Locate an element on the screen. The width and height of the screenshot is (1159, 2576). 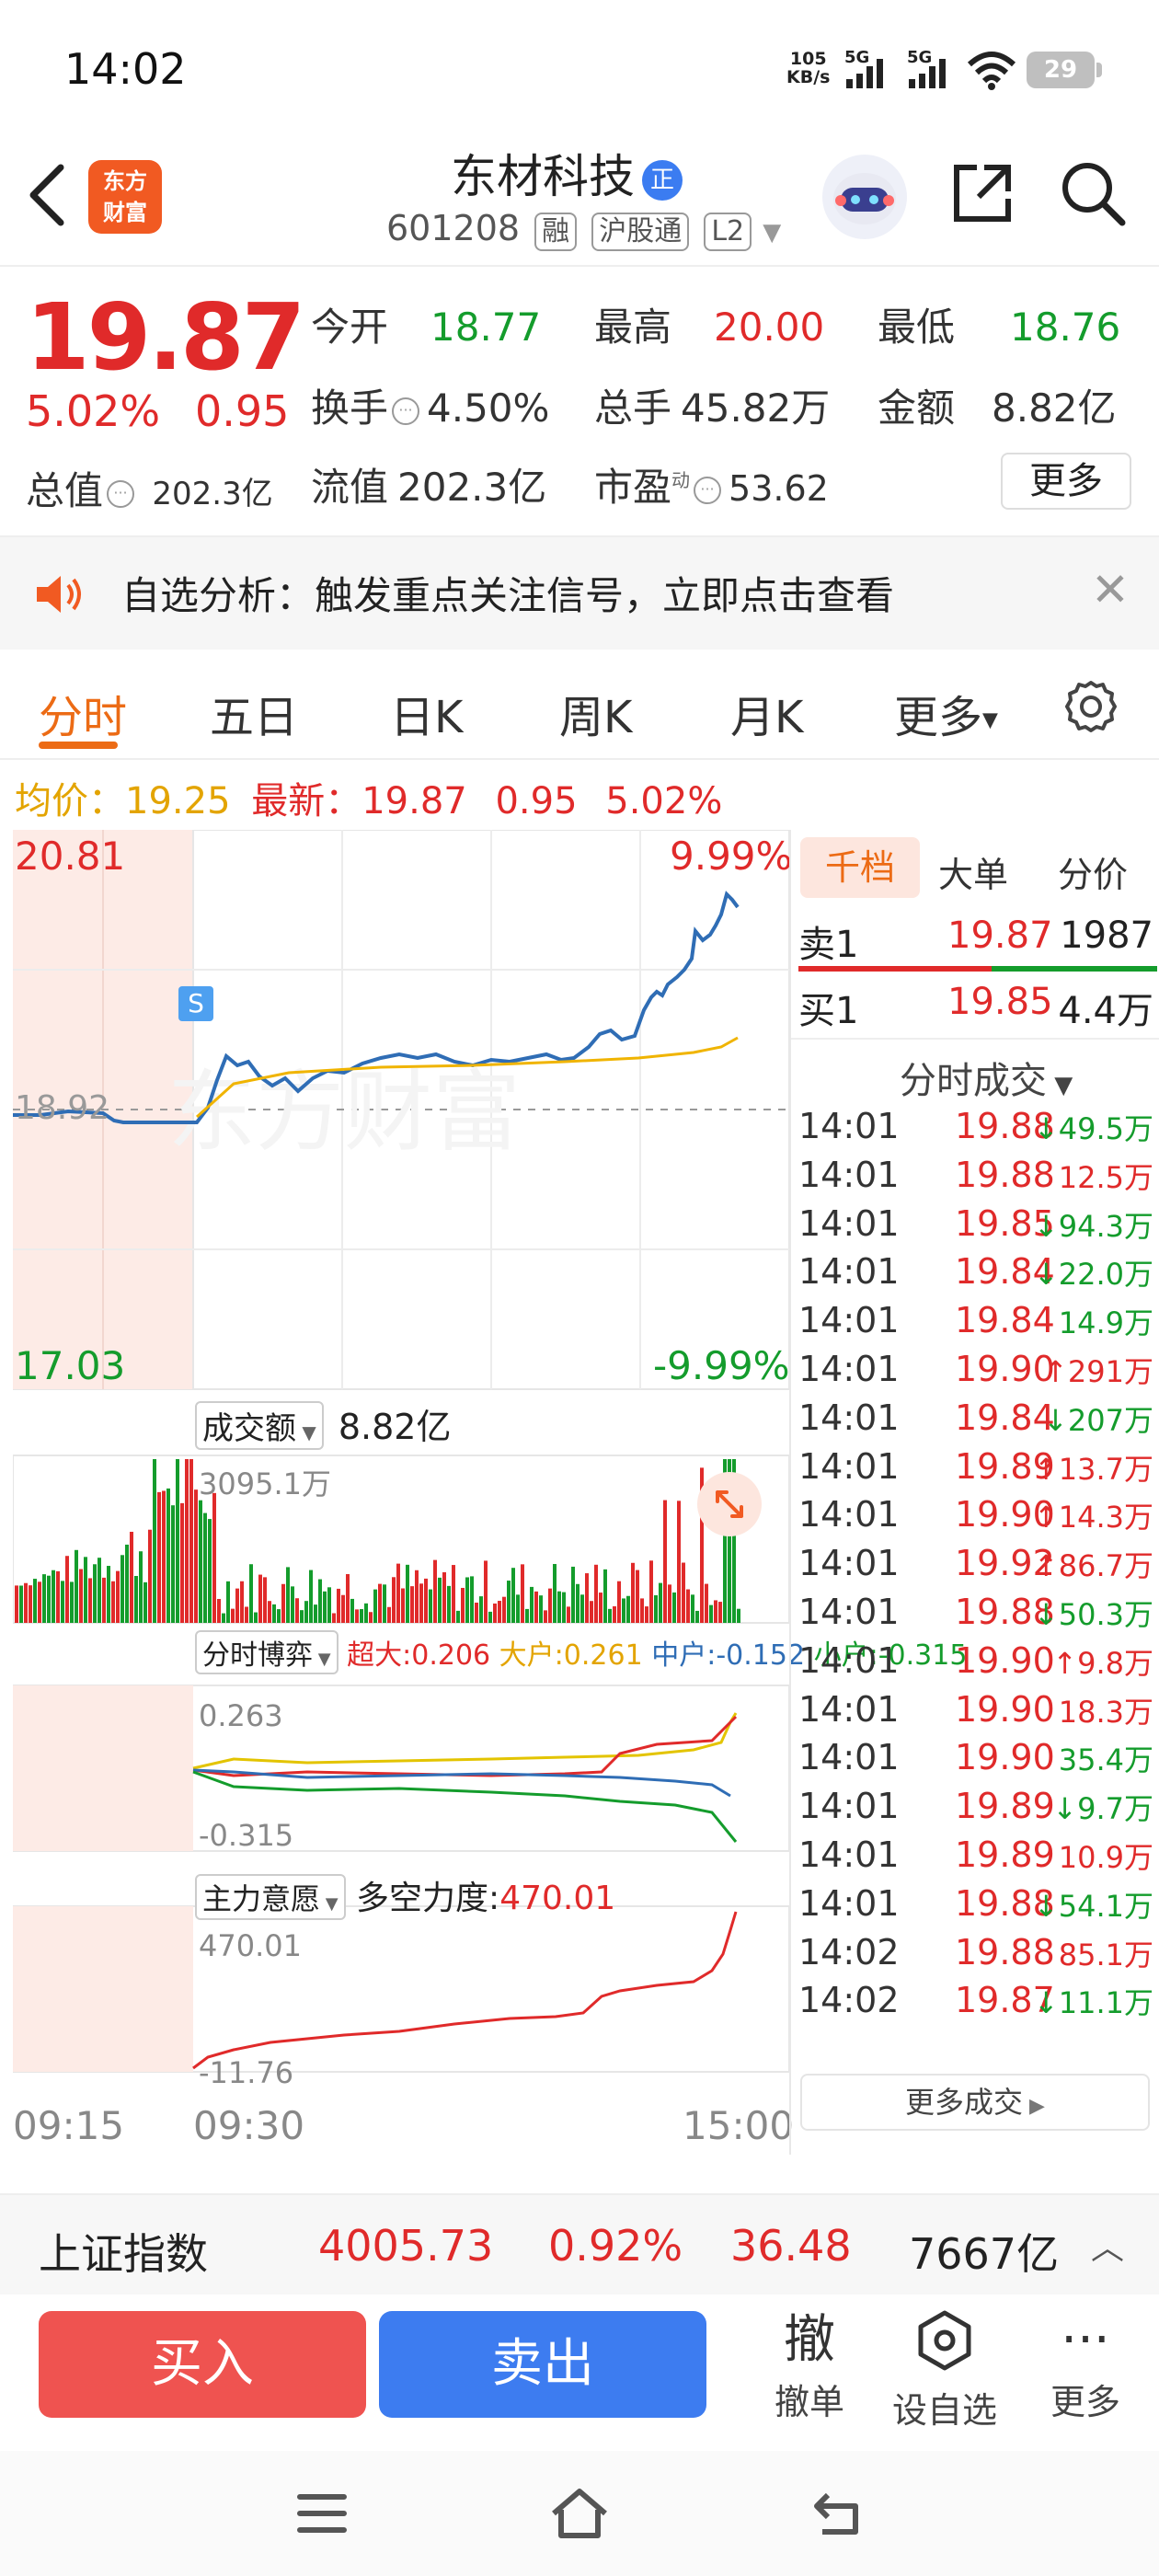
trade-row: 14:02 19.87 ↓11.1万 is located at coordinates (977, 2005).